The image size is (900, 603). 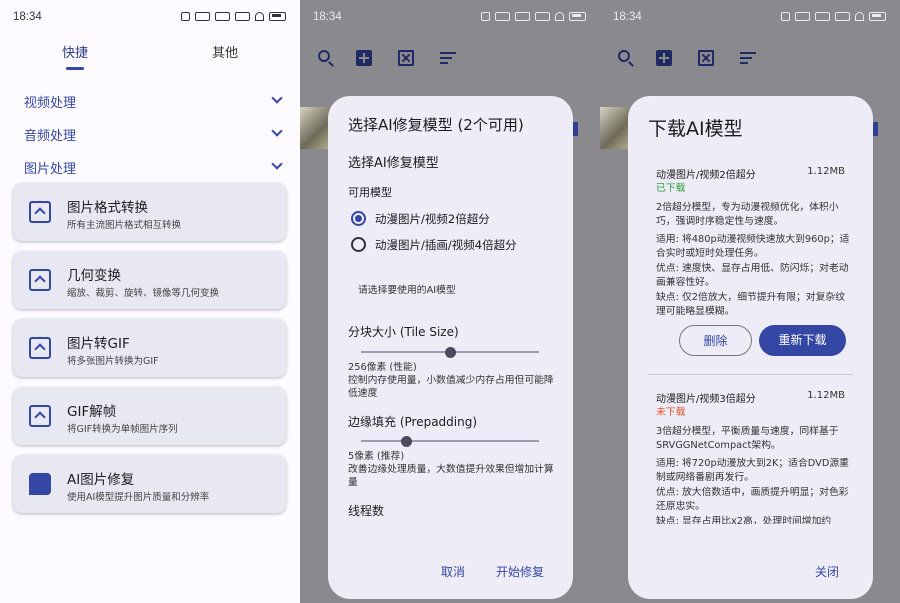 What do you see at coordinates (485, 16) in the screenshot?
I see `mute-icon` at bounding box center [485, 16].